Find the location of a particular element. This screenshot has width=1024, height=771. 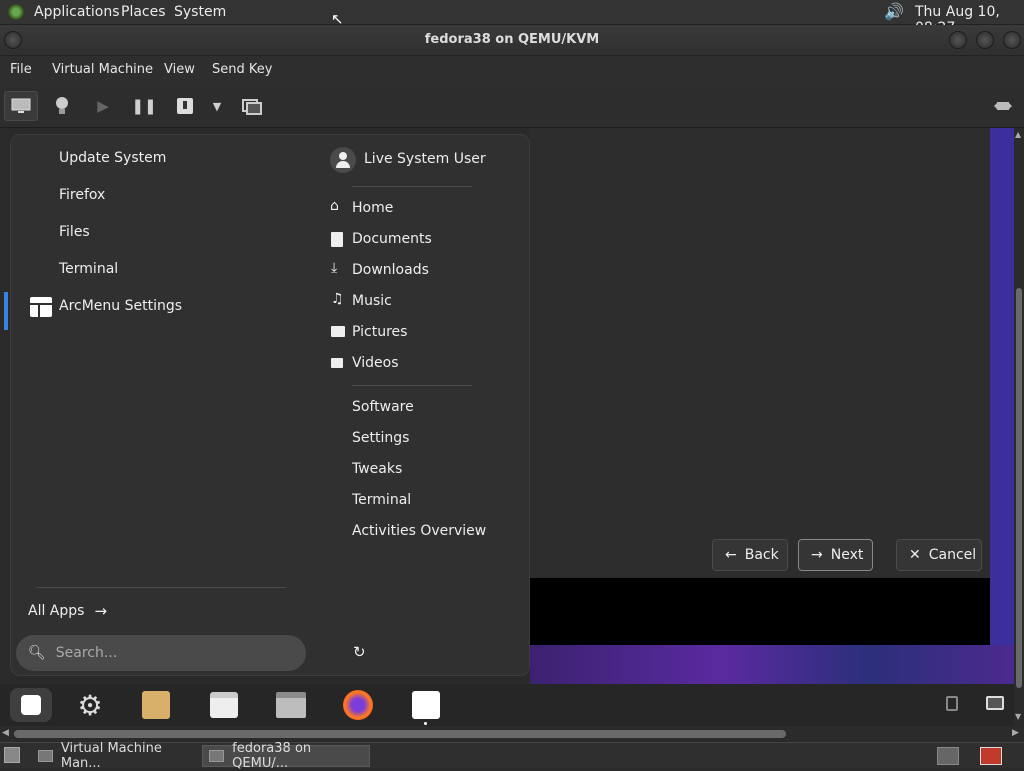

power-icon is located at coordinates (185, 106).